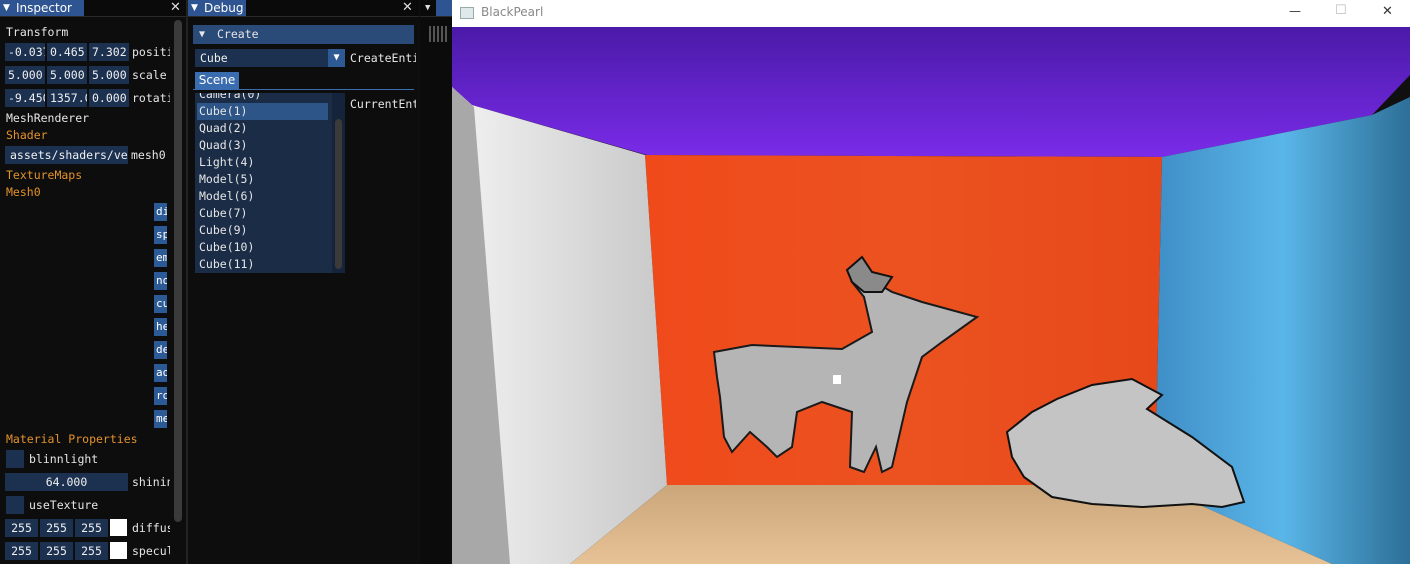 Image resolution: width=1410 pixels, height=564 pixels. I want to click on specular-color-swatch, so click(118, 550).